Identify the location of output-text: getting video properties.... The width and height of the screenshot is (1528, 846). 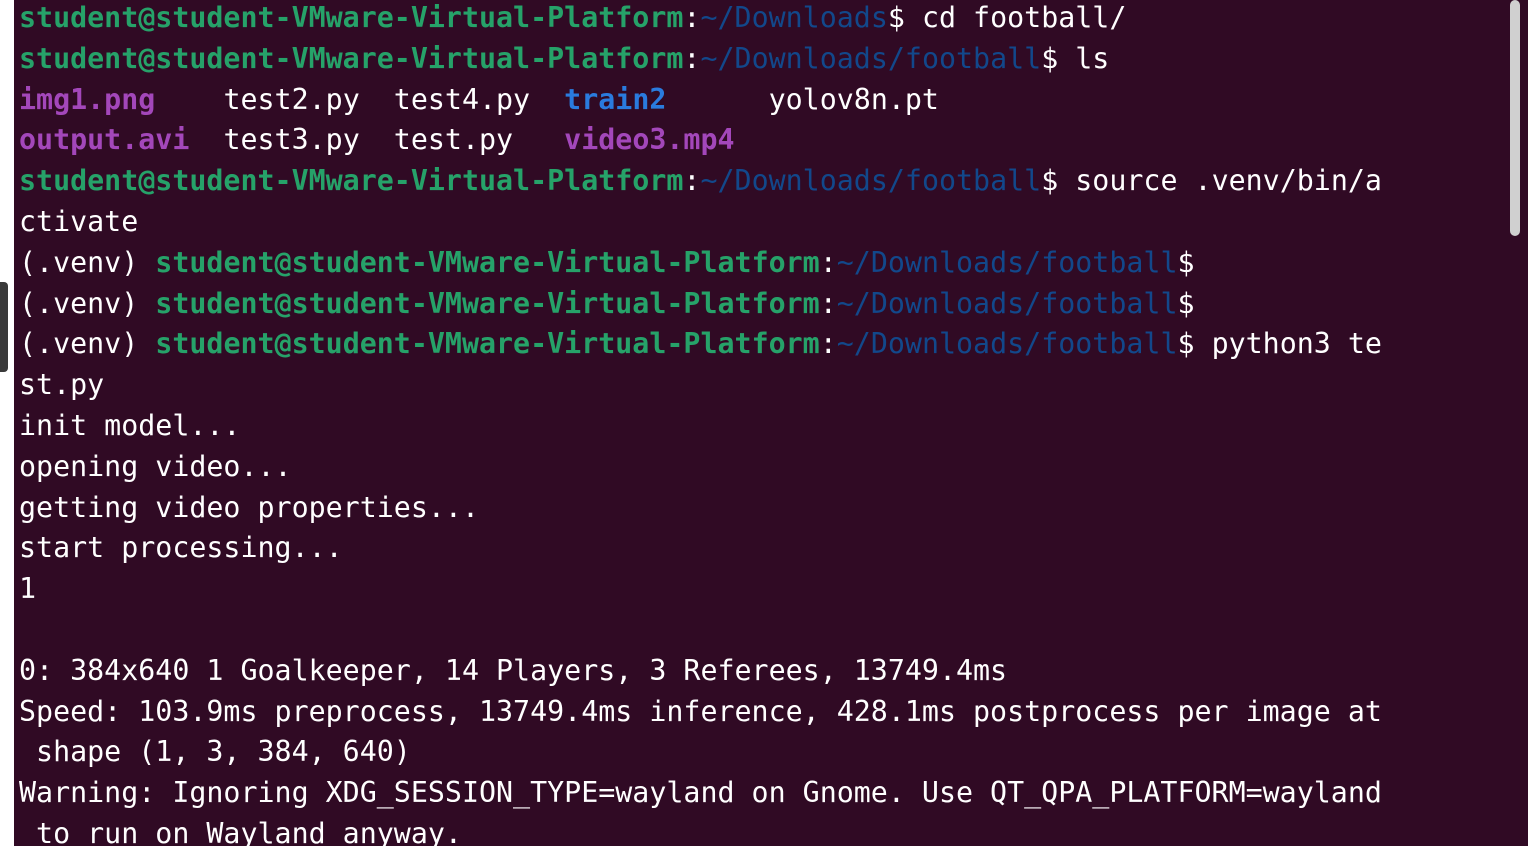
(249, 507).